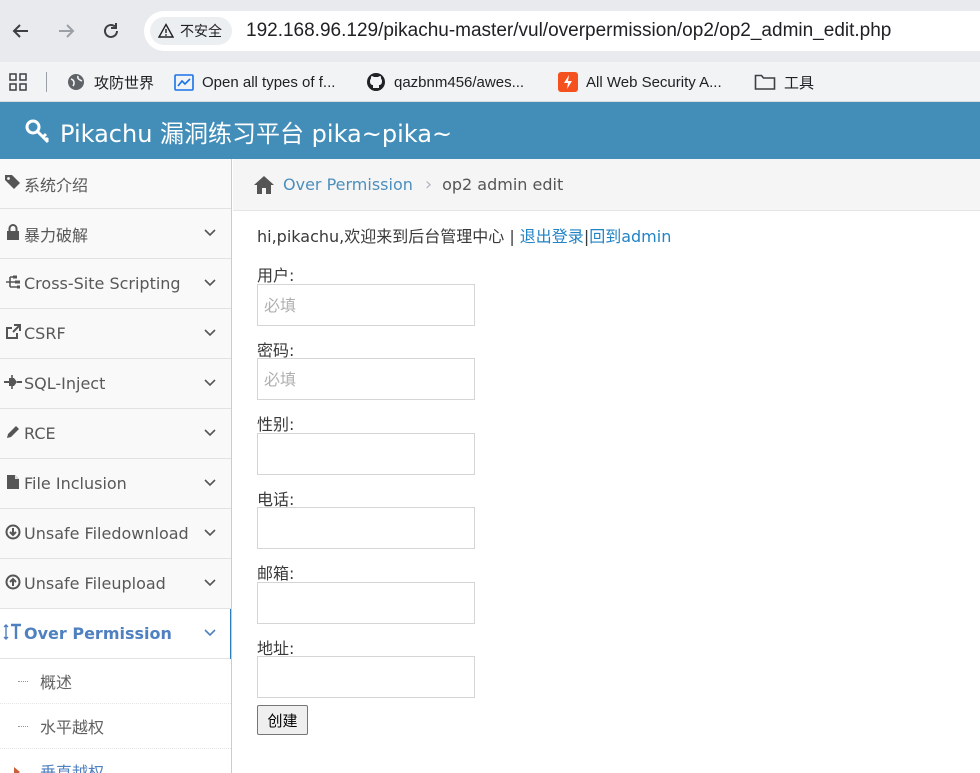 This screenshot has width=980, height=773. What do you see at coordinates (115, 726) in the screenshot?
I see `sidebar-subitem-horizontal: 水平越权` at bounding box center [115, 726].